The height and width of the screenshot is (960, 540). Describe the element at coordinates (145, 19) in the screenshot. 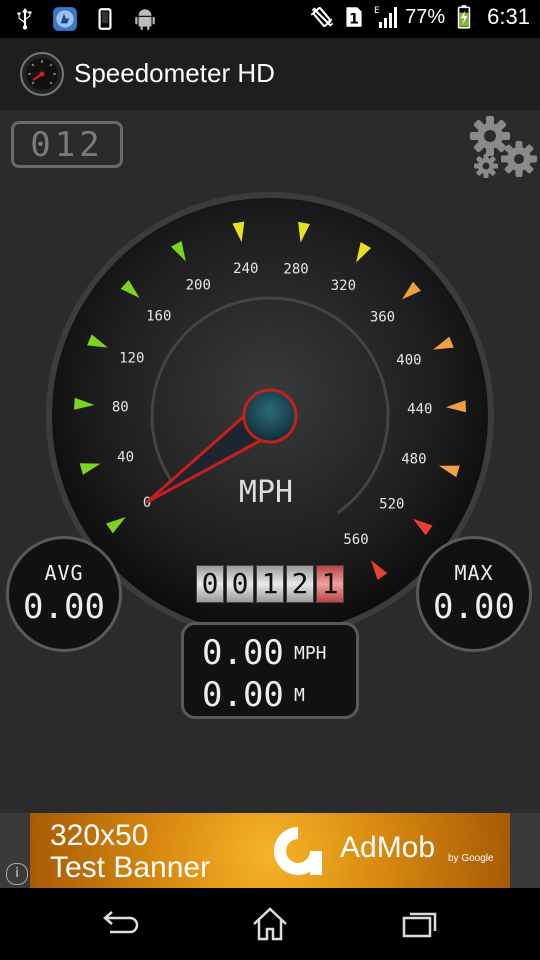

I see `android-icon` at that location.